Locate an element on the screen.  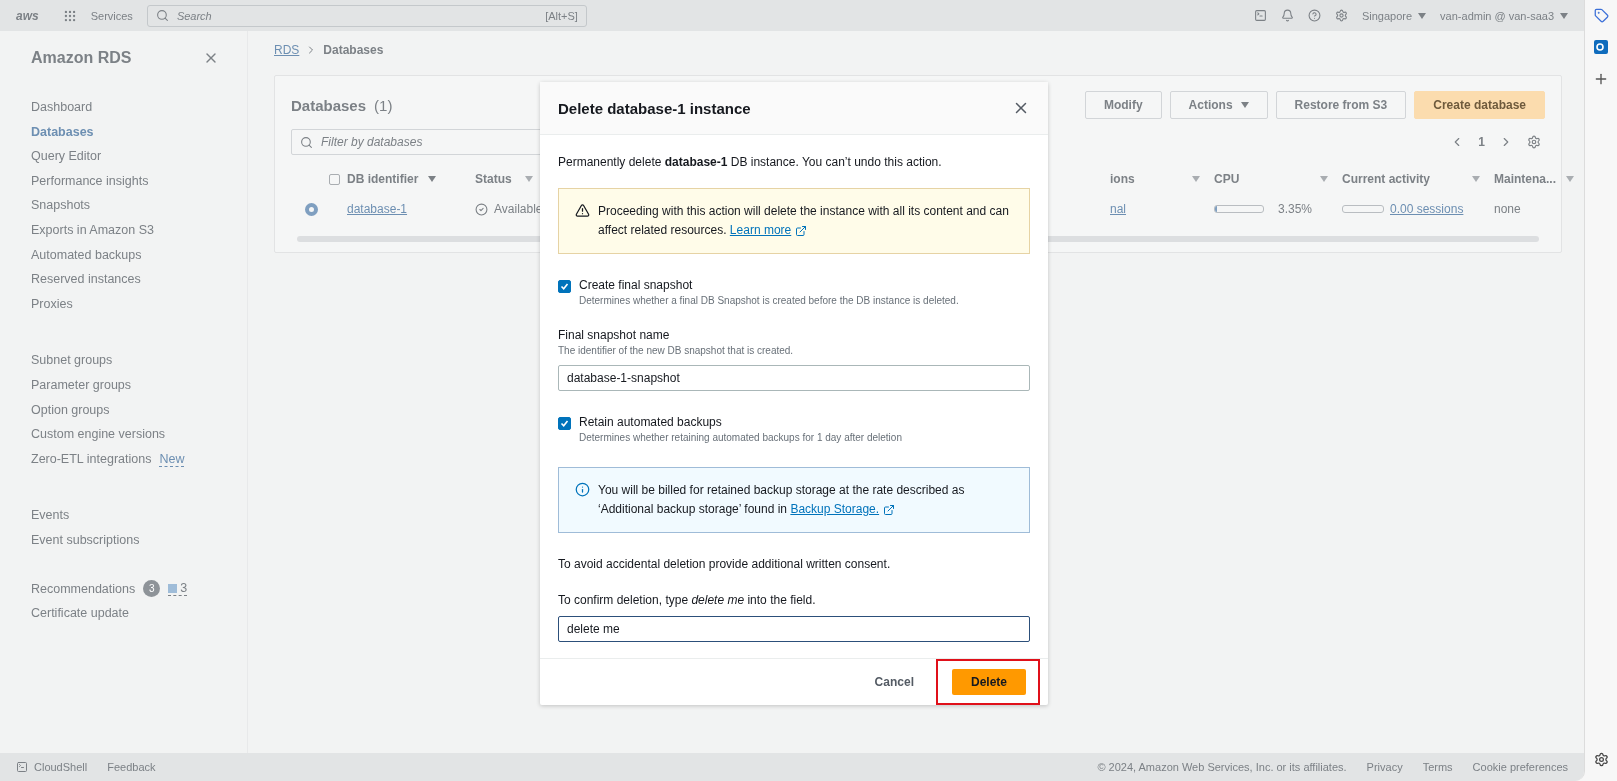
table-cell-text: none is located at coordinates (1508, 209).